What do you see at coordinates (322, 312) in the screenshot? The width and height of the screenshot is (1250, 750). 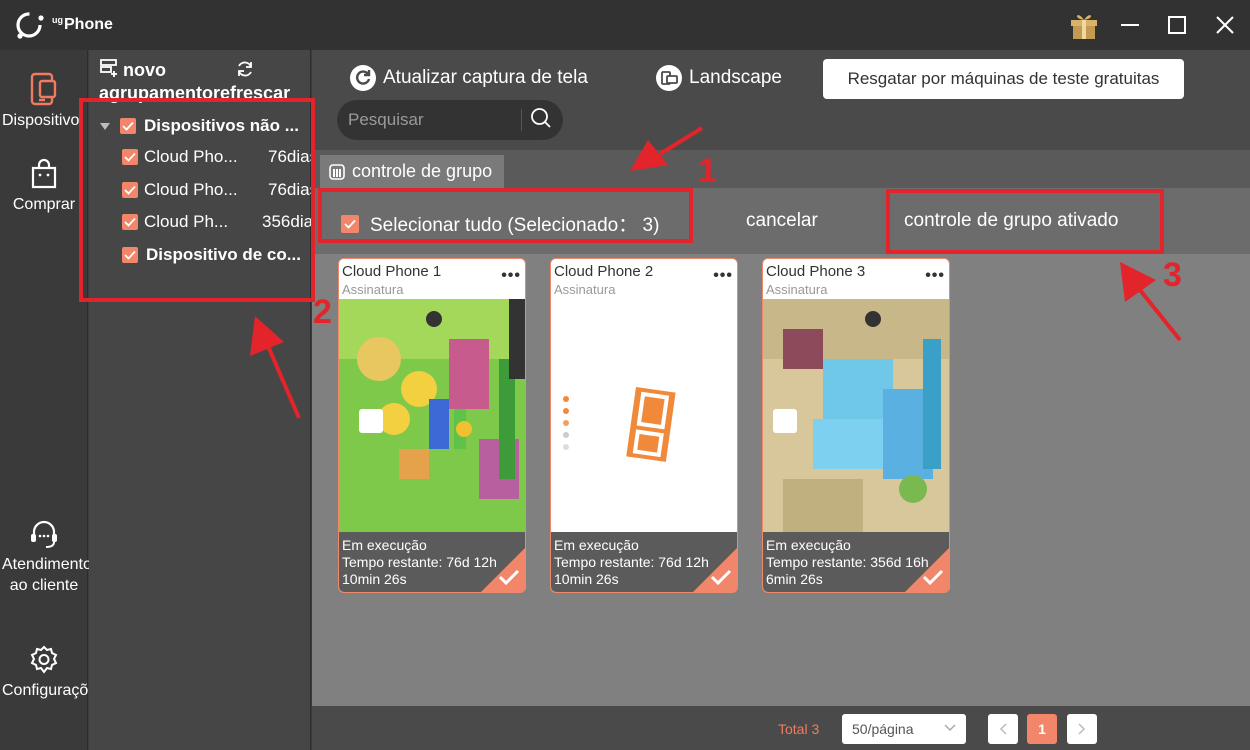 I see `annotation-number-2: 2` at bounding box center [322, 312].